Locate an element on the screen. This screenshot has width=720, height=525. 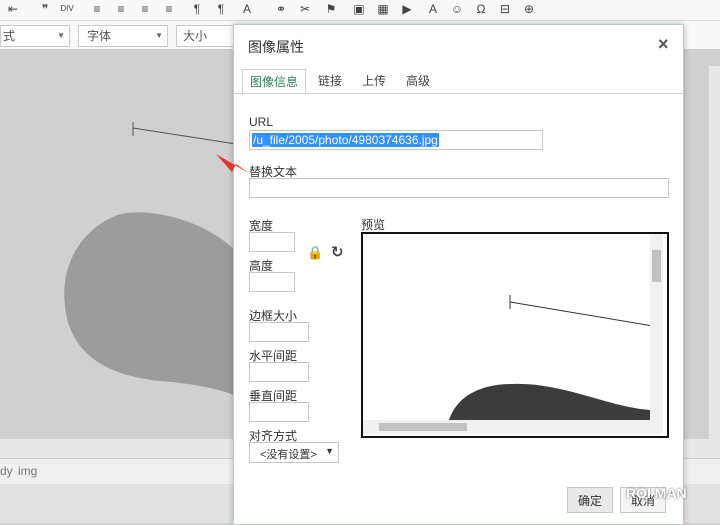
image-icon: ▣ is located at coordinates (359, 9).